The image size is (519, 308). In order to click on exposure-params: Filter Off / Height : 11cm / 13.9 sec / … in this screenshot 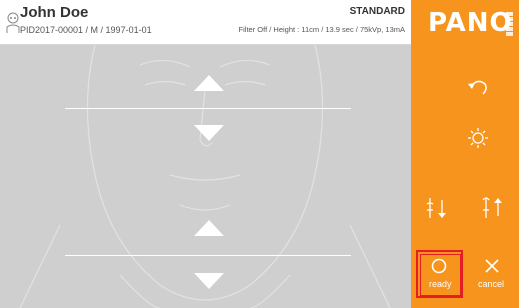, I will do `click(321, 29)`.